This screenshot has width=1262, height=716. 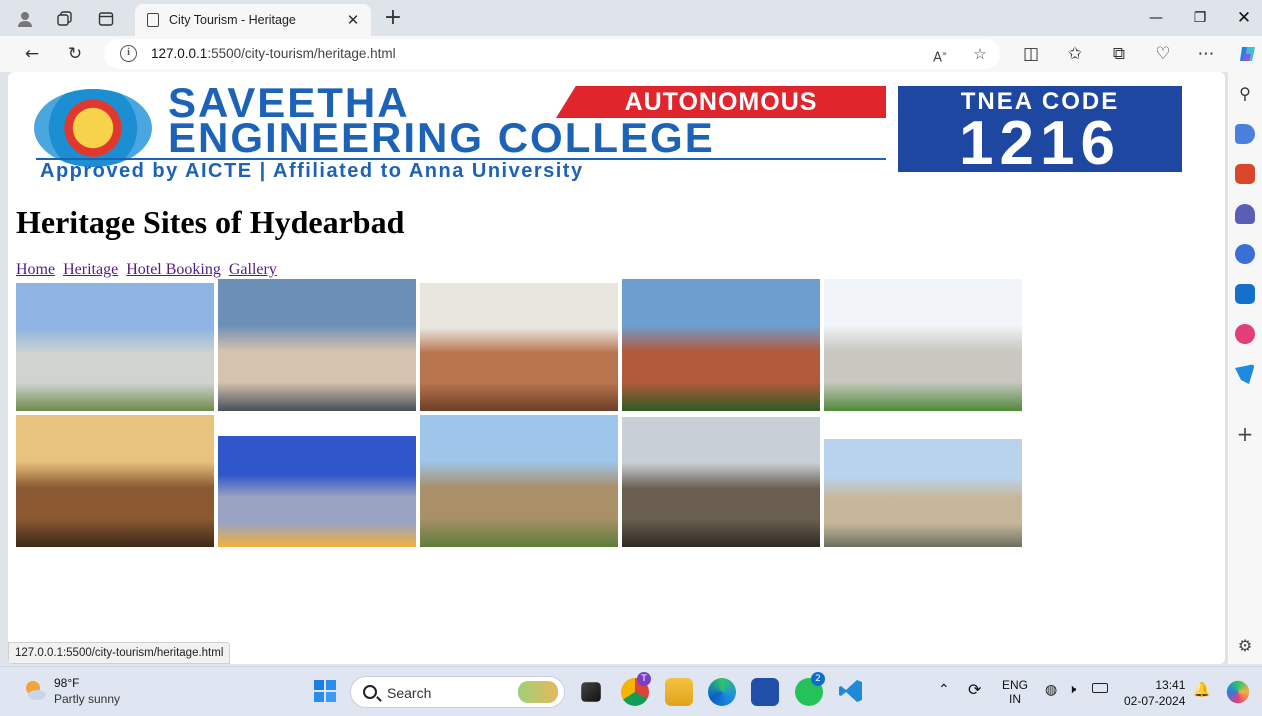 What do you see at coordinates (1031, 54) in the screenshot?
I see `split-screen-icon: ◫` at bounding box center [1031, 54].